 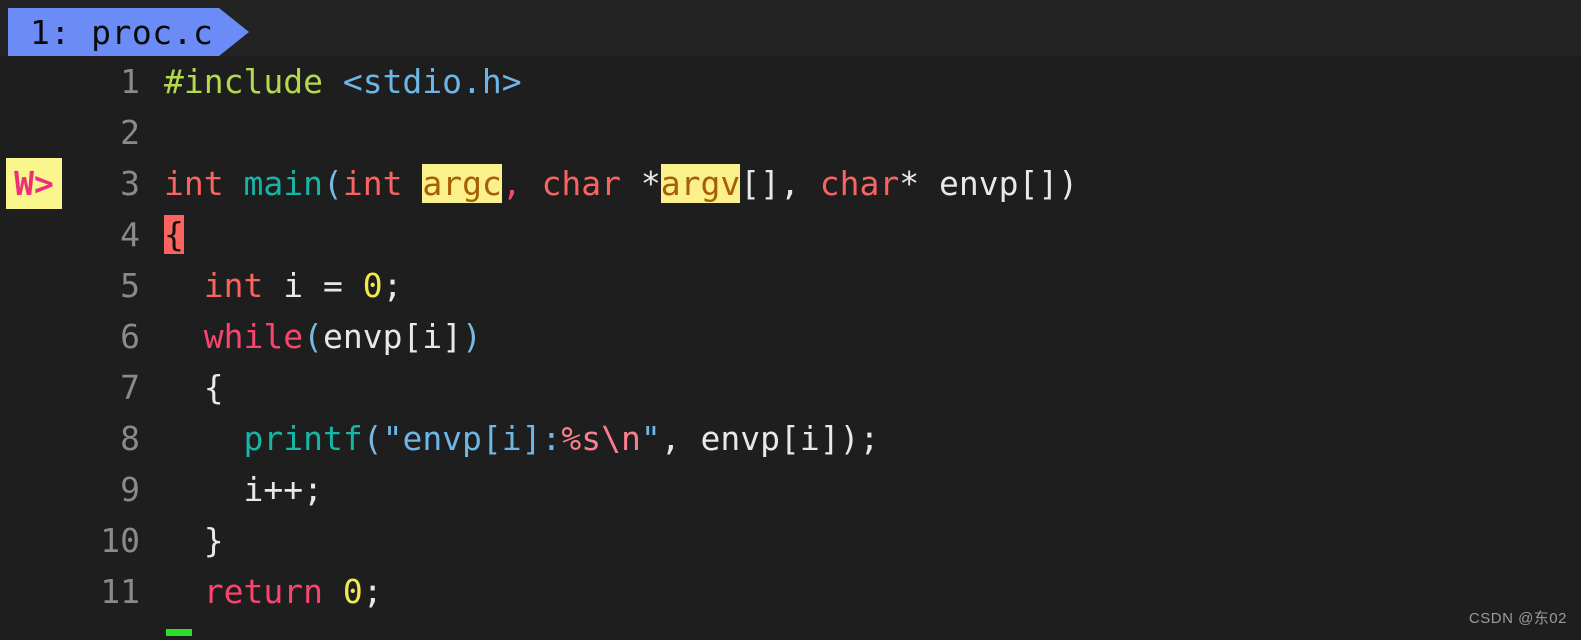 I want to click on code-token: <stdio.h>, so click(x=432, y=81).